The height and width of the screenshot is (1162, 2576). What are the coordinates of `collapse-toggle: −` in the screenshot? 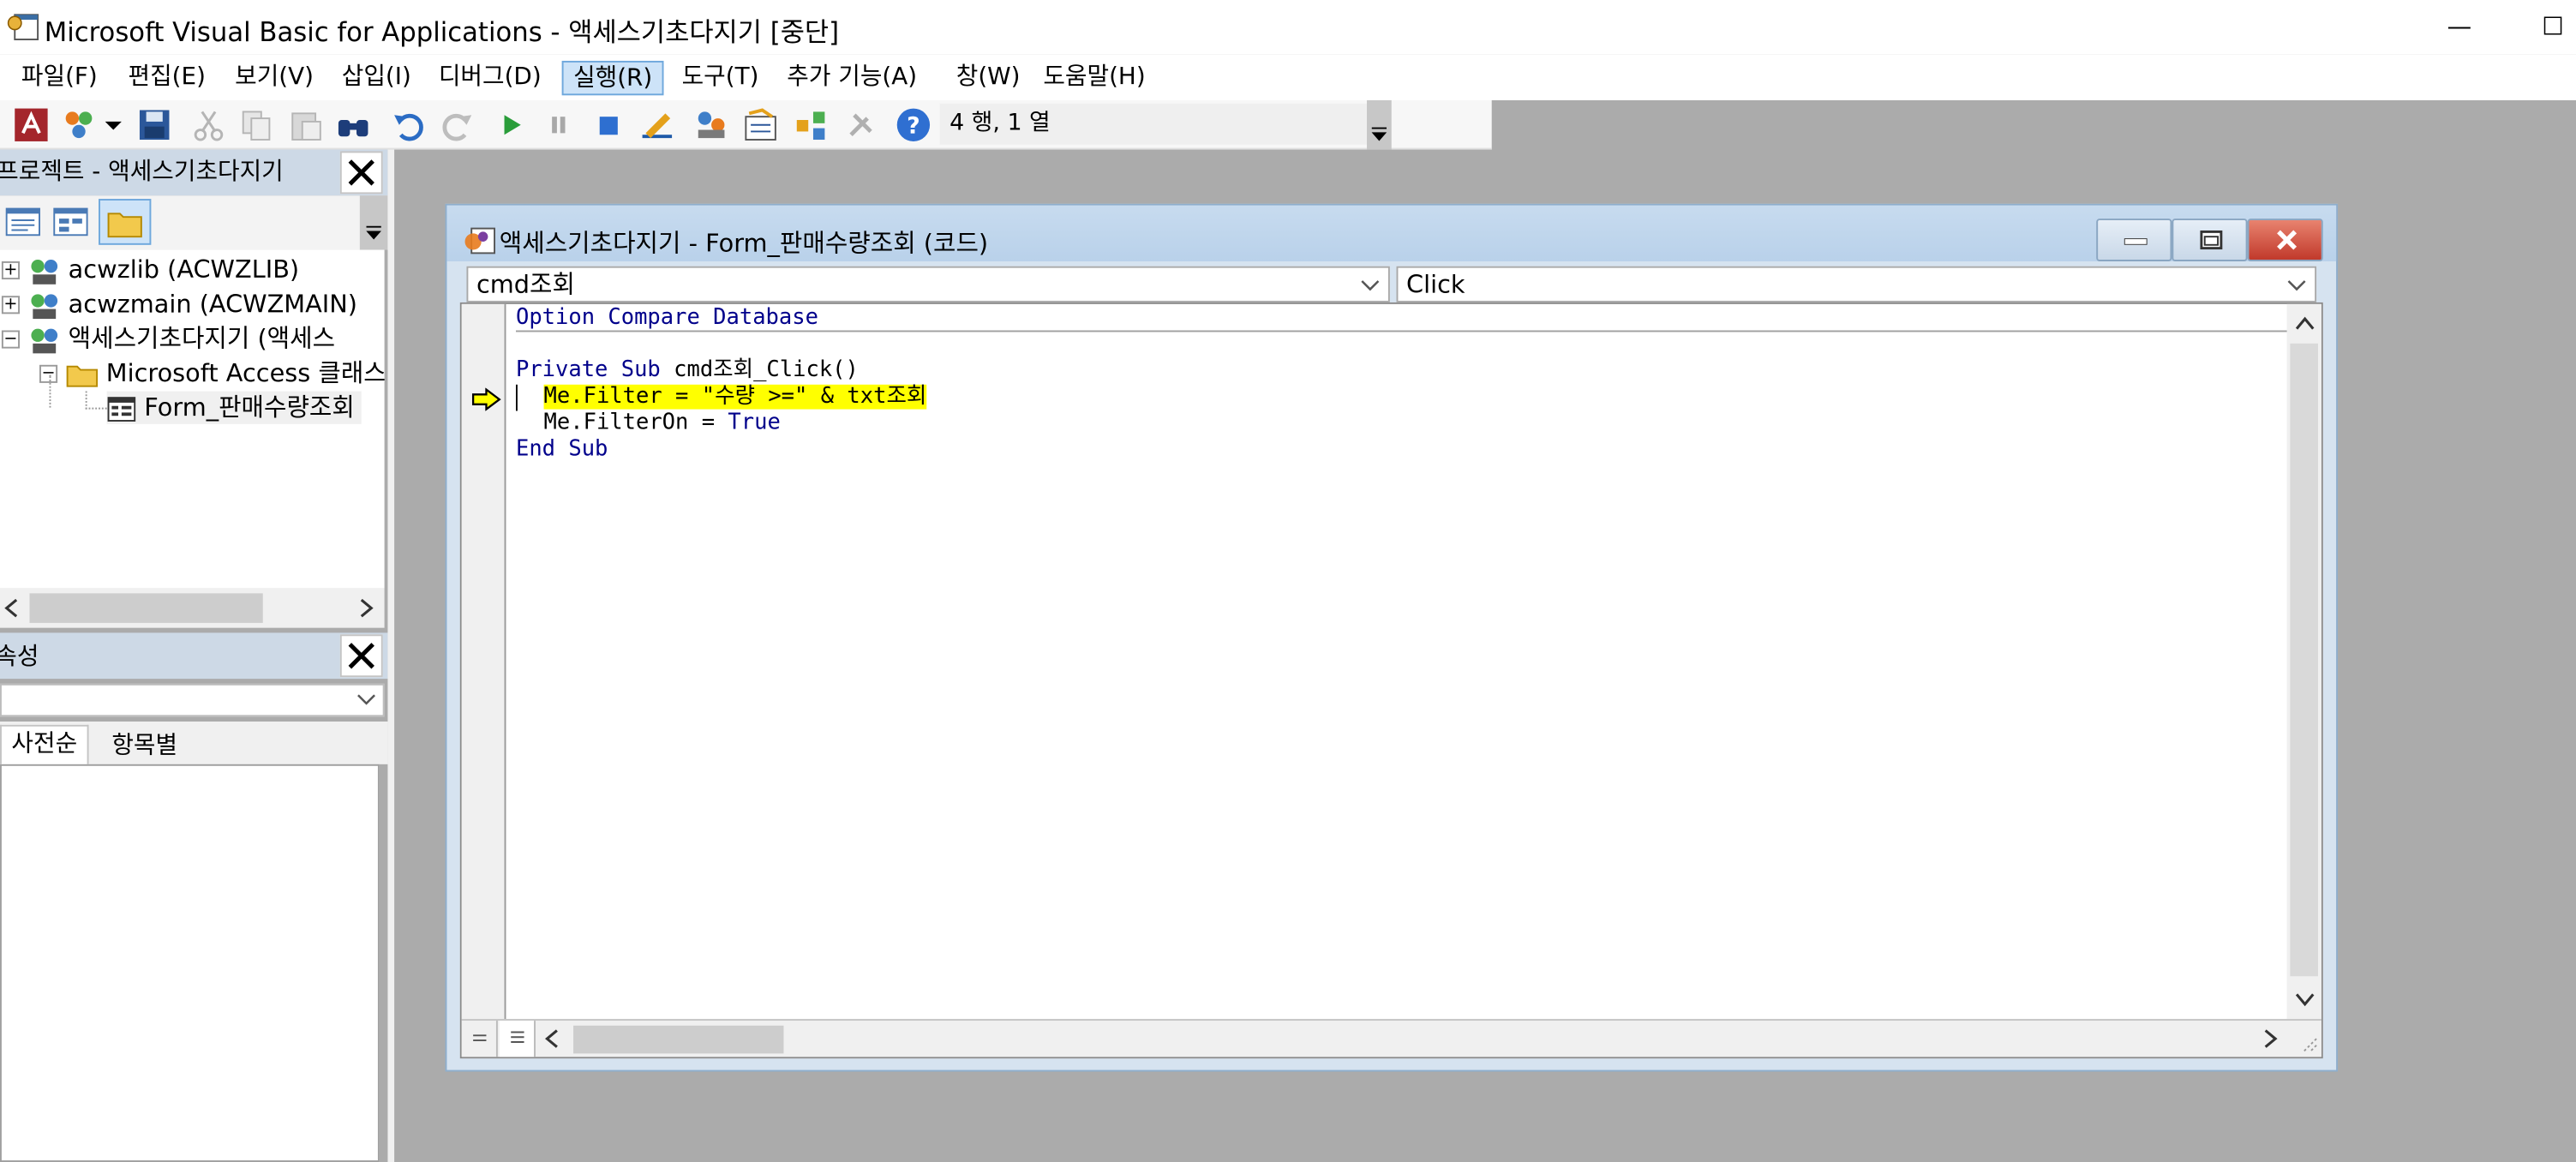 It's located at (11, 340).